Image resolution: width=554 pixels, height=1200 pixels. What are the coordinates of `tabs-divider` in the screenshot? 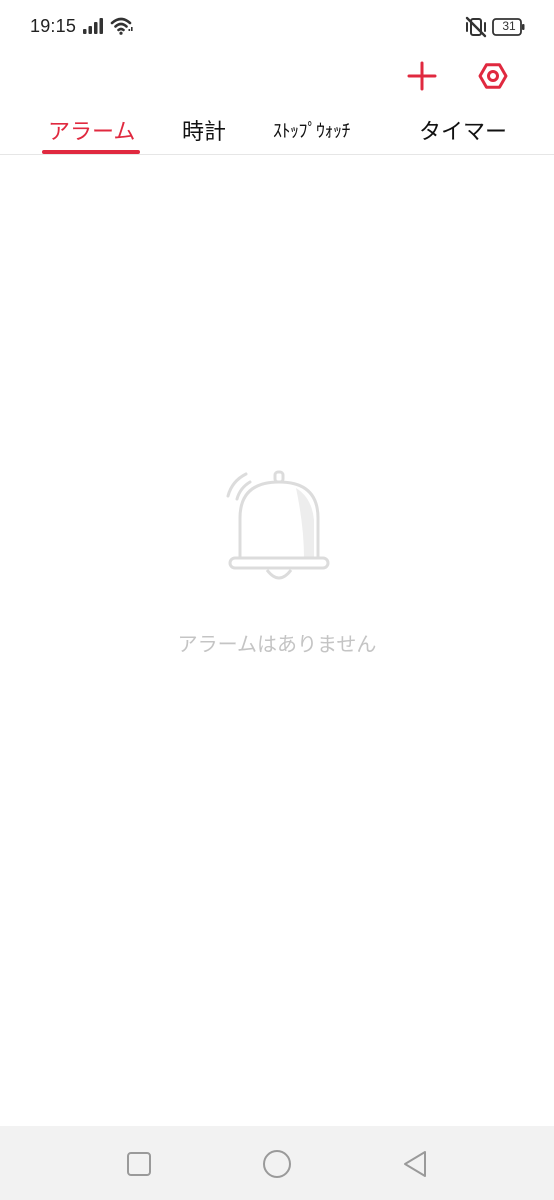 It's located at (277, 154).